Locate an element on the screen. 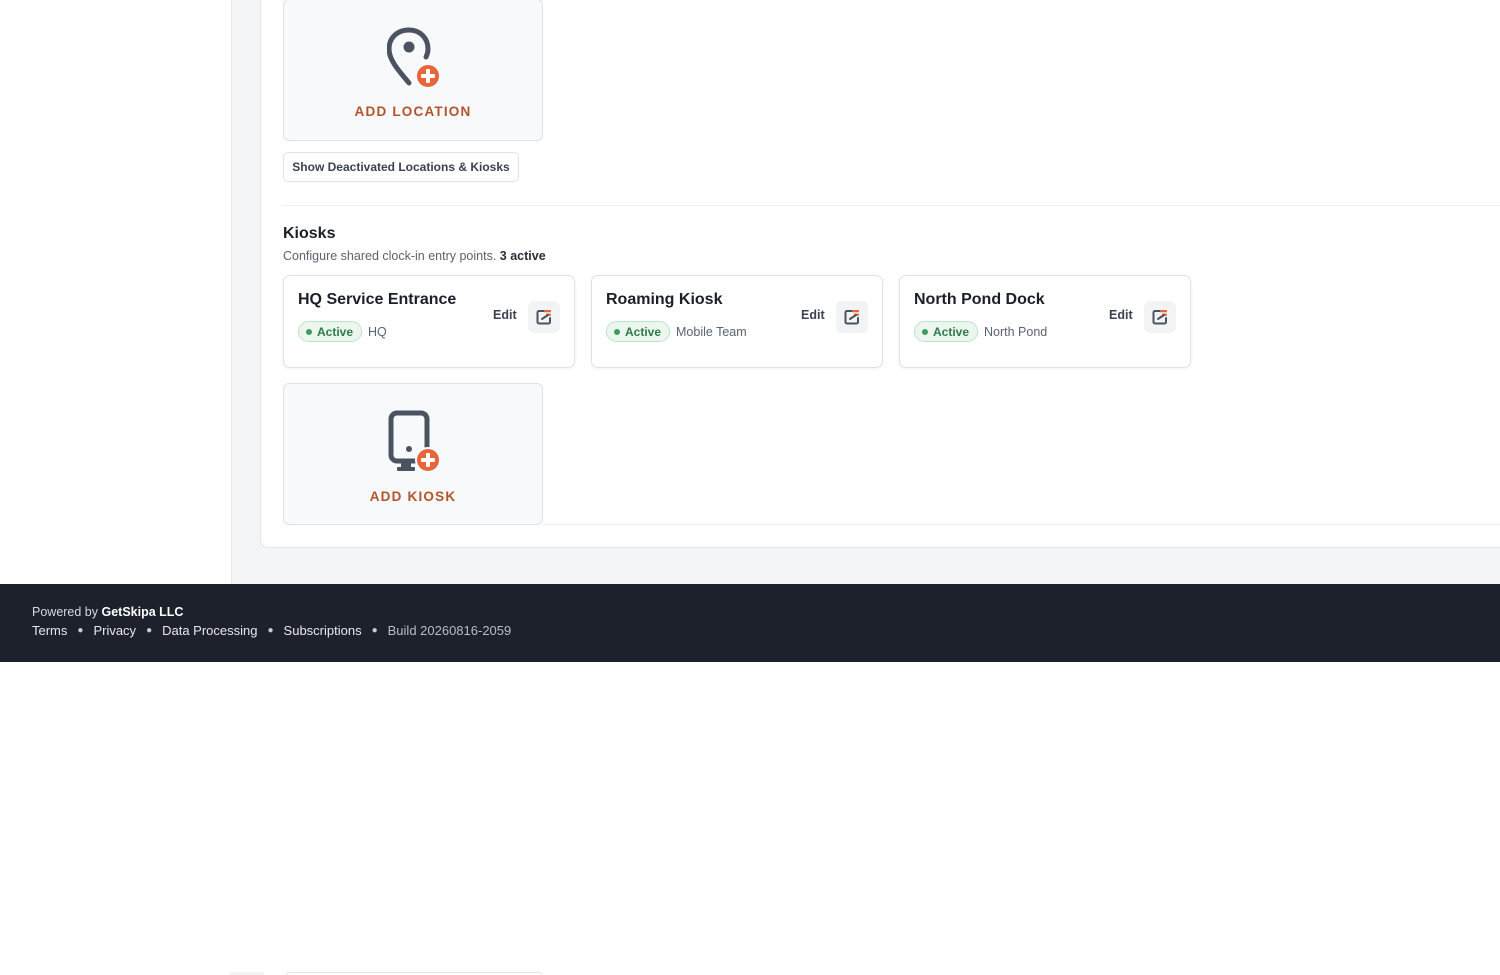 The image size is (1500, 975). company-name: GetSkipa LLC is located at coordinates (142, 612).